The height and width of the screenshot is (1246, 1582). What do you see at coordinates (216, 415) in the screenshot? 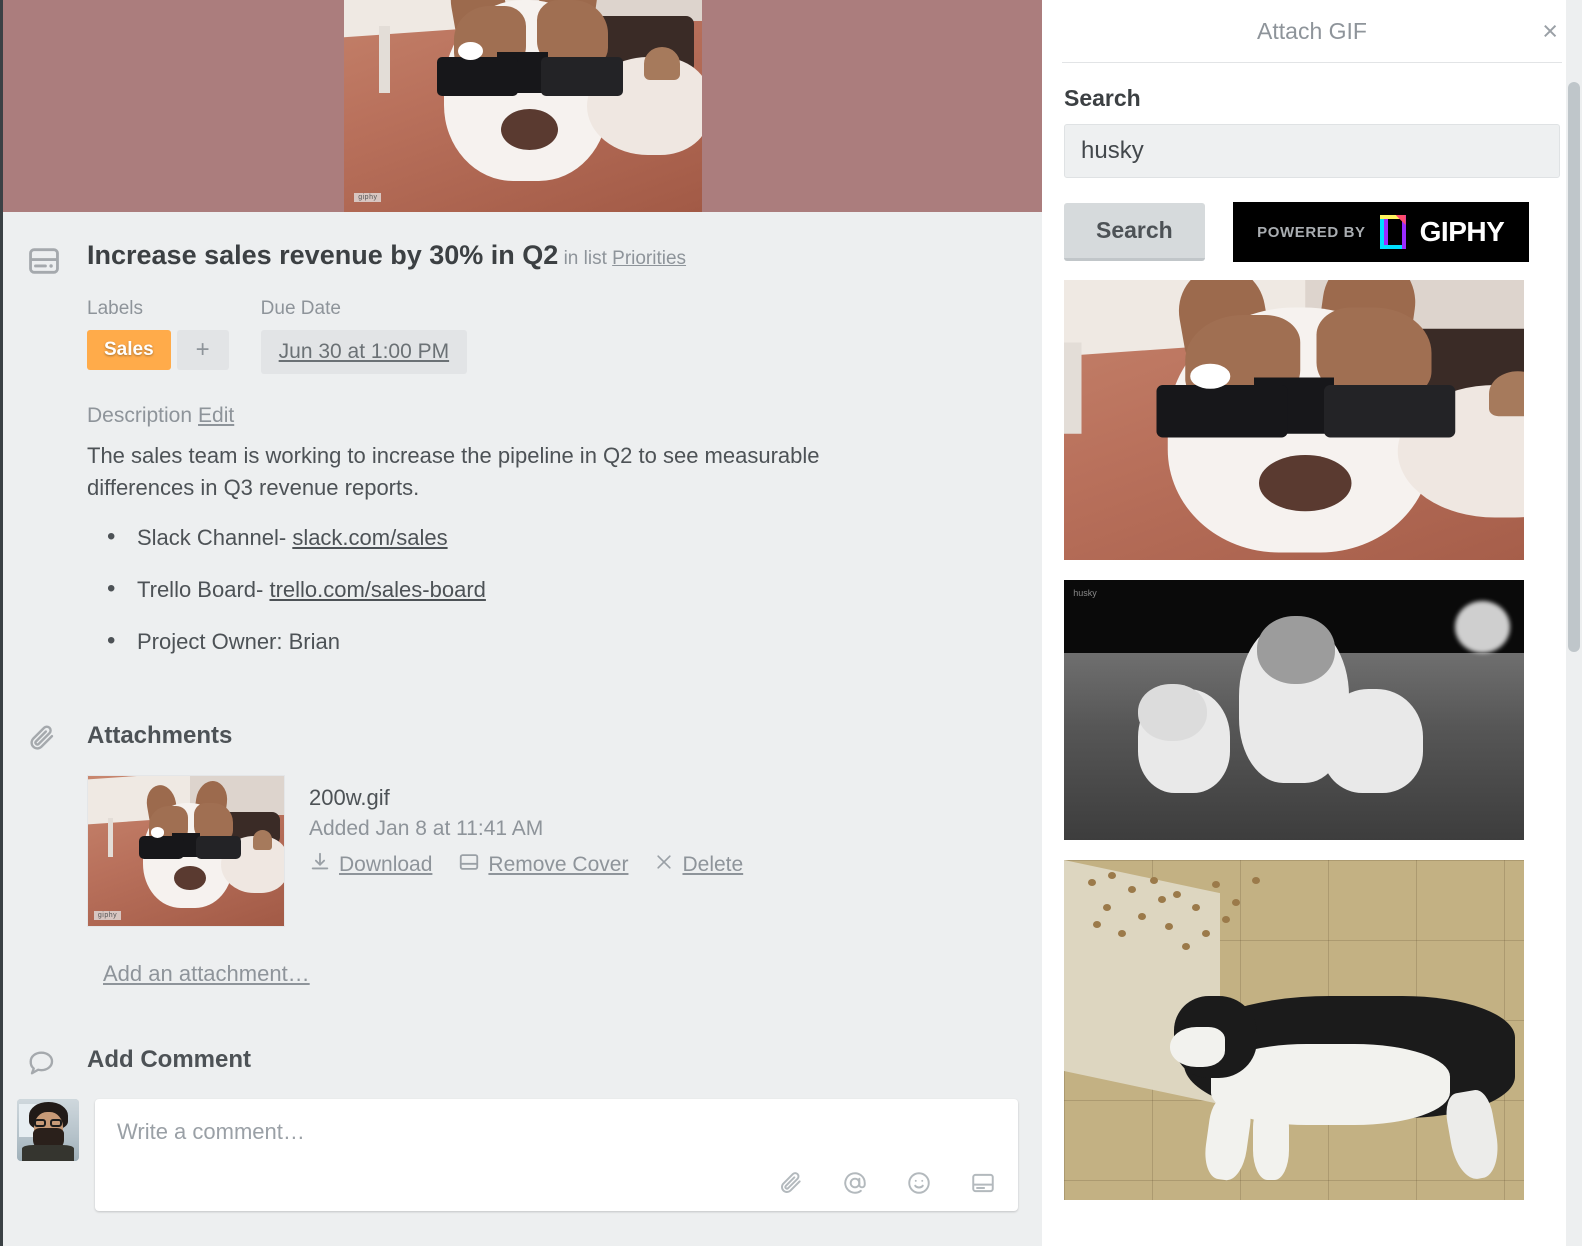
I see `description-edit-link: Edit` at bounding box center [216, 415].